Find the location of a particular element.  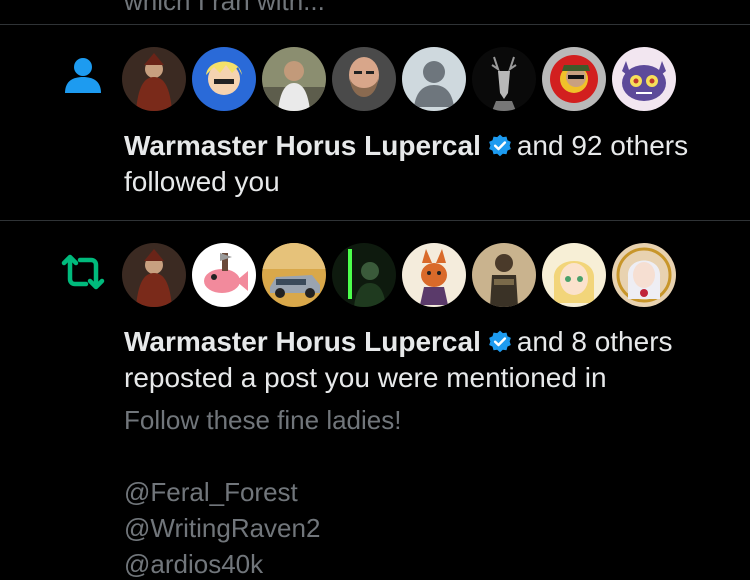

notification-summary: Warmaster Horus Lupercal and 8 others is located at coordinates (398, 342).